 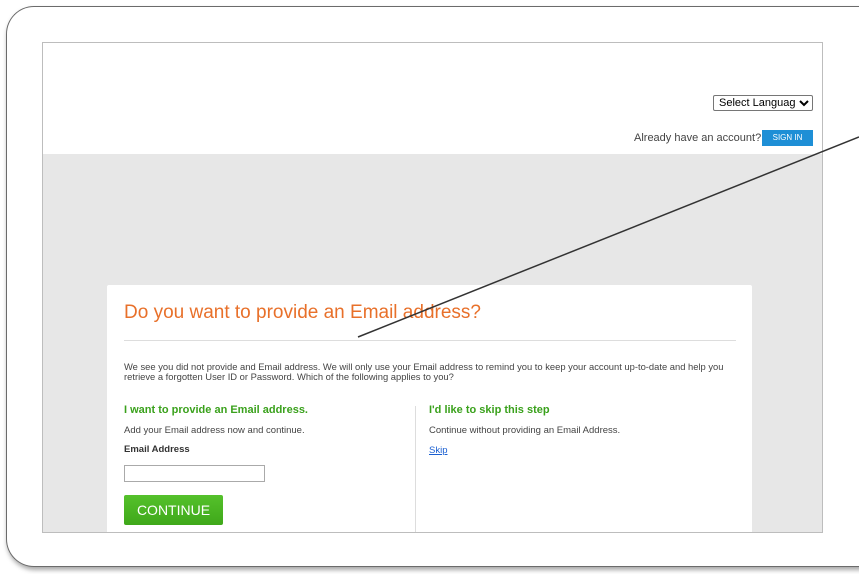 What do you see at coordinates (698, 138) in the screenshot?
I see `already-have-account-text: Already have an account?` at bounding box center [698, 138].